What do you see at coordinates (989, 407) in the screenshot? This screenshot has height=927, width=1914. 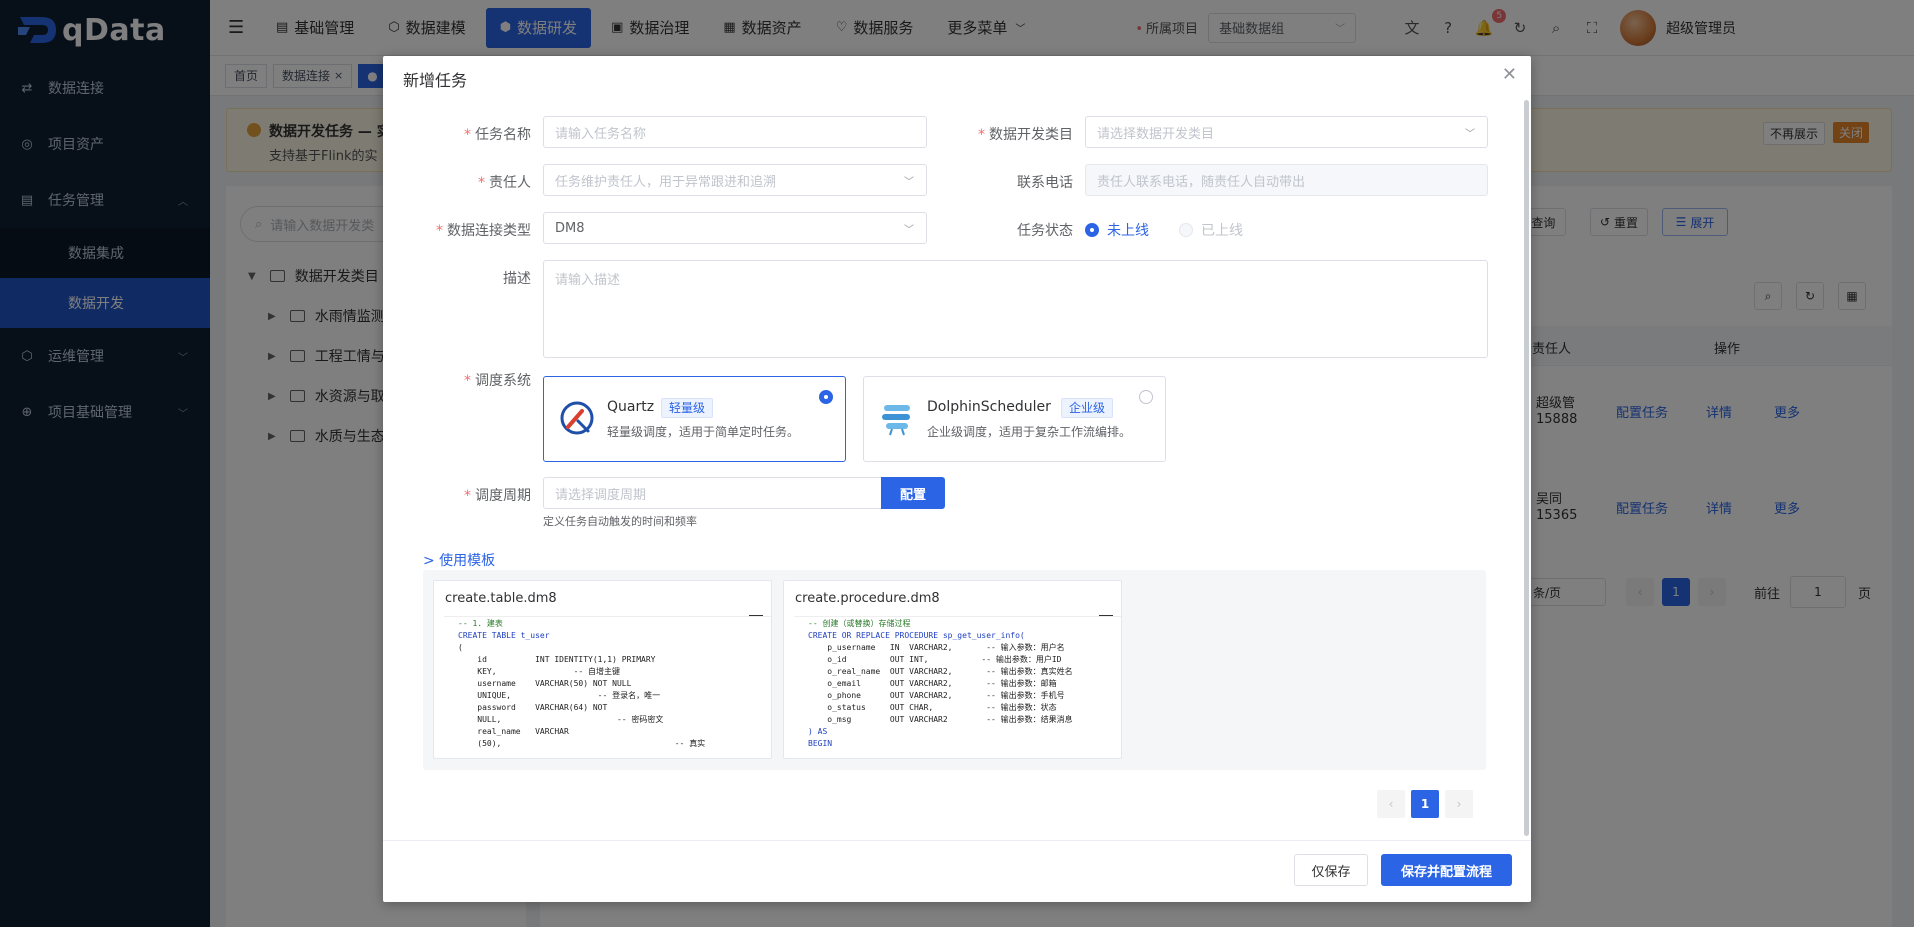 I see `scheduler-name: DolphinScheduler` at bounding box center [989, 407].